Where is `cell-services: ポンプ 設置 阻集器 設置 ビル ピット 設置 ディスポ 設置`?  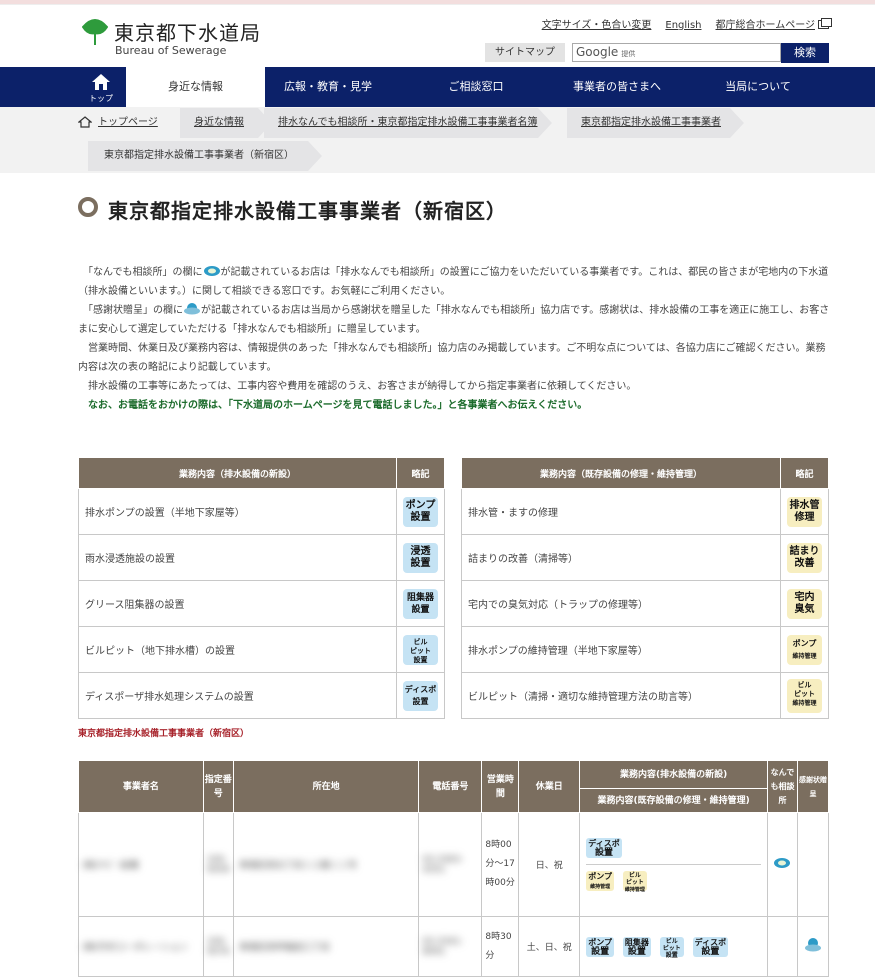
cell-services: ポンプ 設置 阻集器 設置 ビル ピット 設置 ディスポ 設置 is located at coordinates (673, 946).